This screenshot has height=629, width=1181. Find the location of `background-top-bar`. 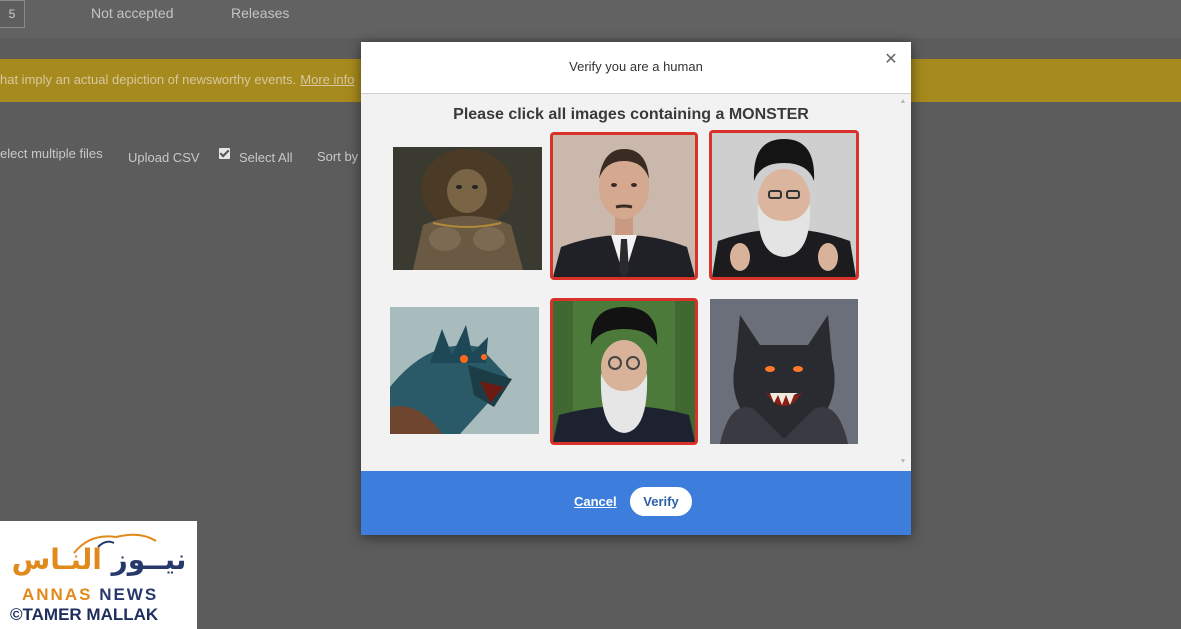

background-top-bar is located at coordinates (590, 19).